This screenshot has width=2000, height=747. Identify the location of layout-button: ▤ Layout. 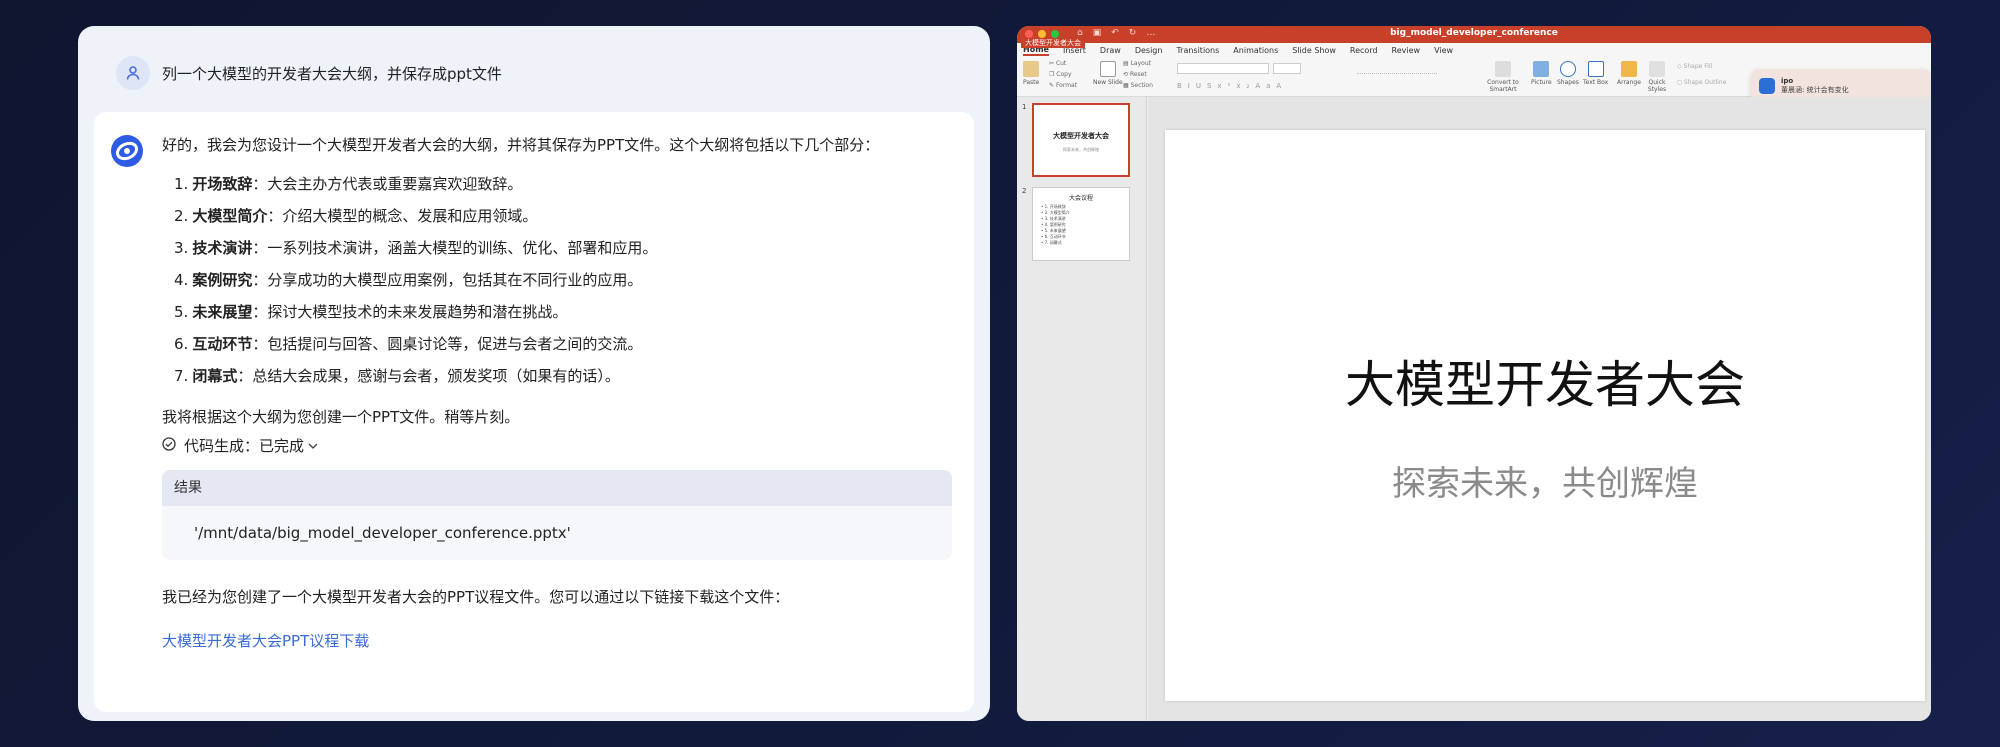
(1137, 63).